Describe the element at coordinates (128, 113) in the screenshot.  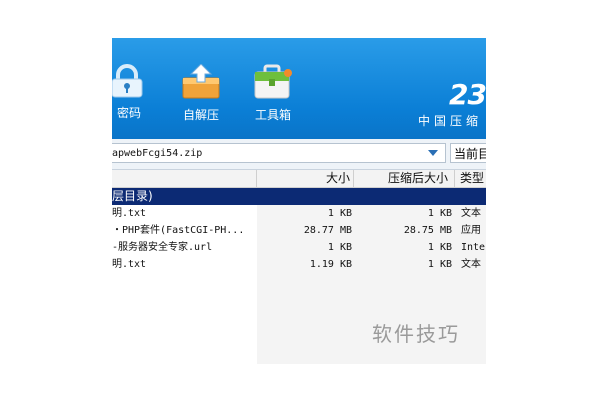
I see `password-label: 密码` at that location.